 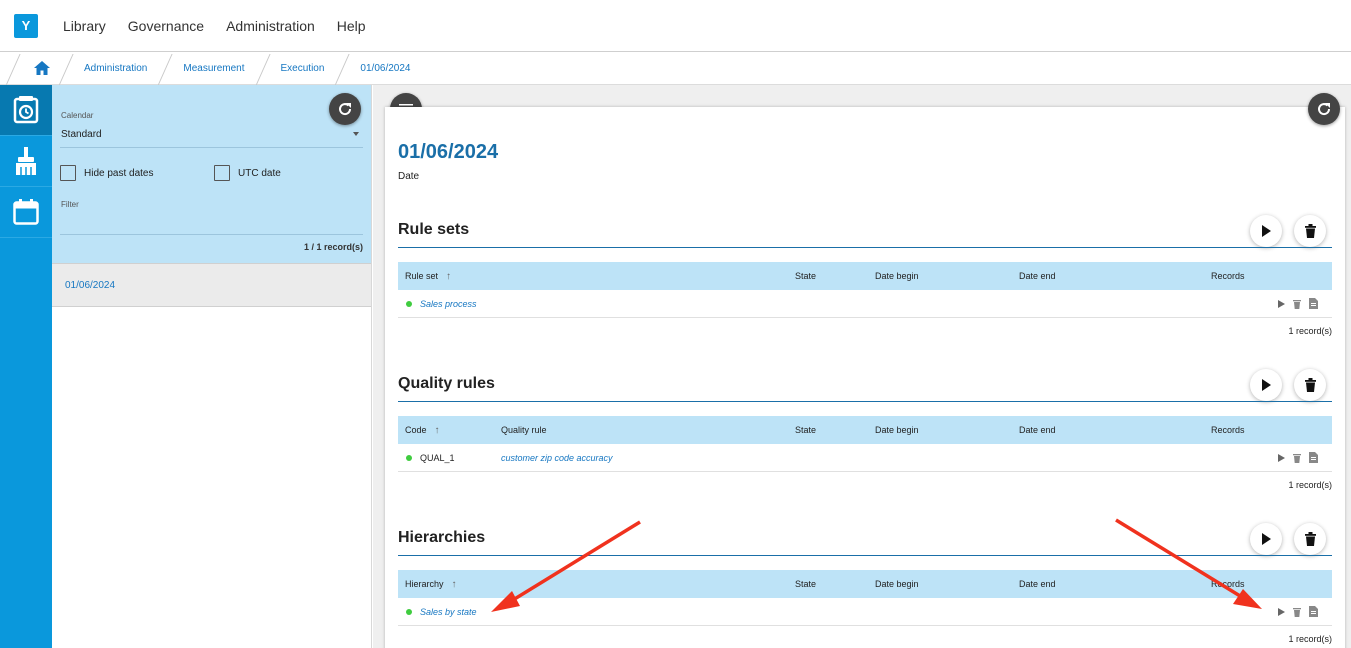 What do you see at coordinates (211, 285) in the screenshot?
I see `list-item-date: 01/06/2024` at bounding box center [211, 285].